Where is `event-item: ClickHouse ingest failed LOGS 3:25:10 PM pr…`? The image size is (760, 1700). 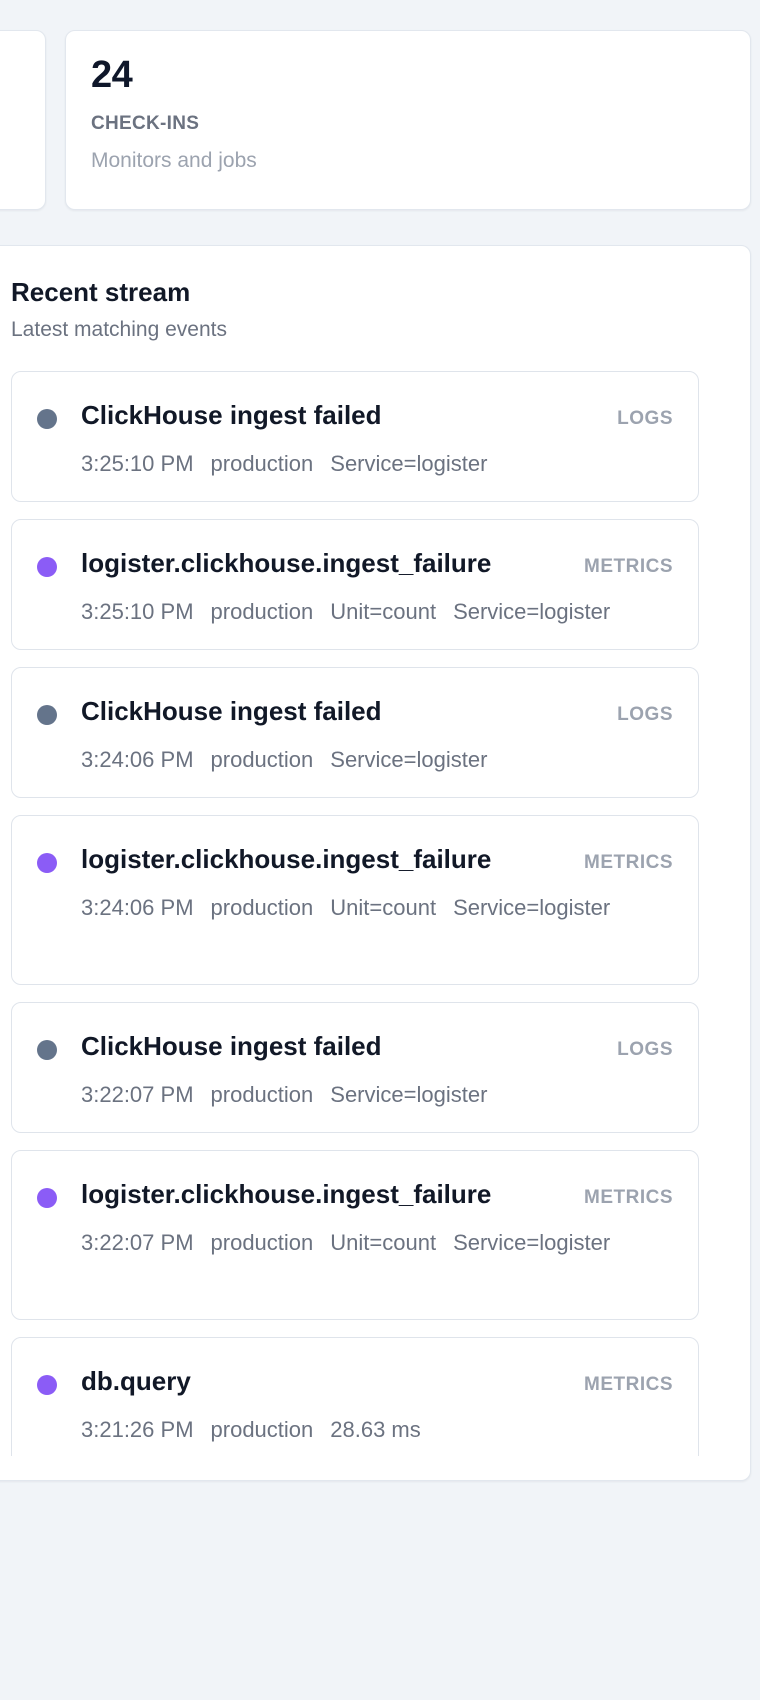 event-item: ClickHouse ingest failed LOGS 3:25:10 PM pr… is located at coordinates (355, 436).